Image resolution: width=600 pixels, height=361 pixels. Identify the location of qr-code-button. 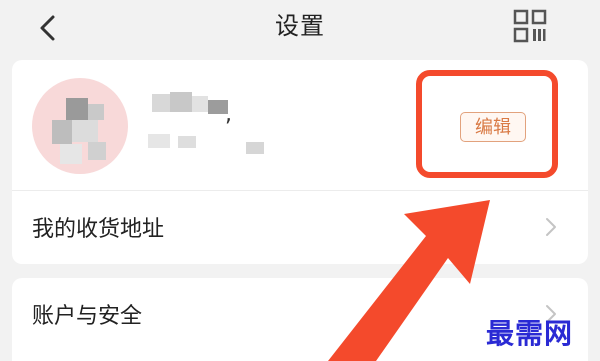
(530, 26).